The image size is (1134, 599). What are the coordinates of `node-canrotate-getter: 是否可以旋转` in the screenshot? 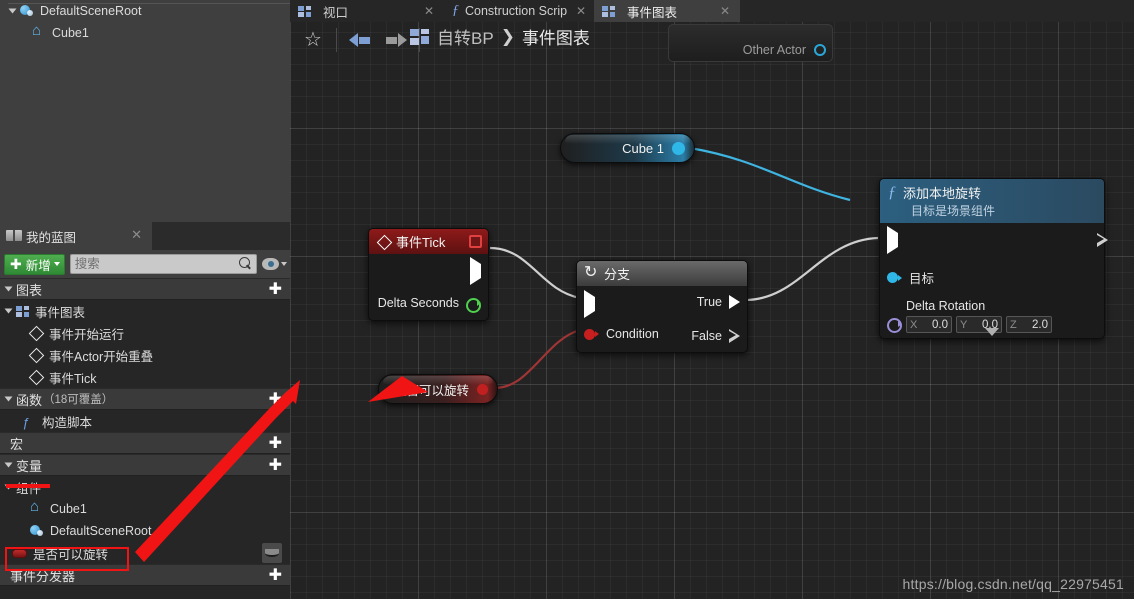 It's located at (438, 389).